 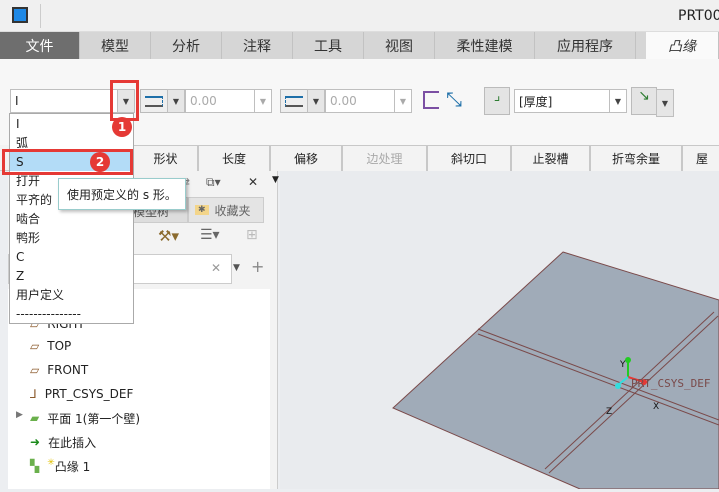 I want to click on tab-view: 视图, so click(x=399, y=45).